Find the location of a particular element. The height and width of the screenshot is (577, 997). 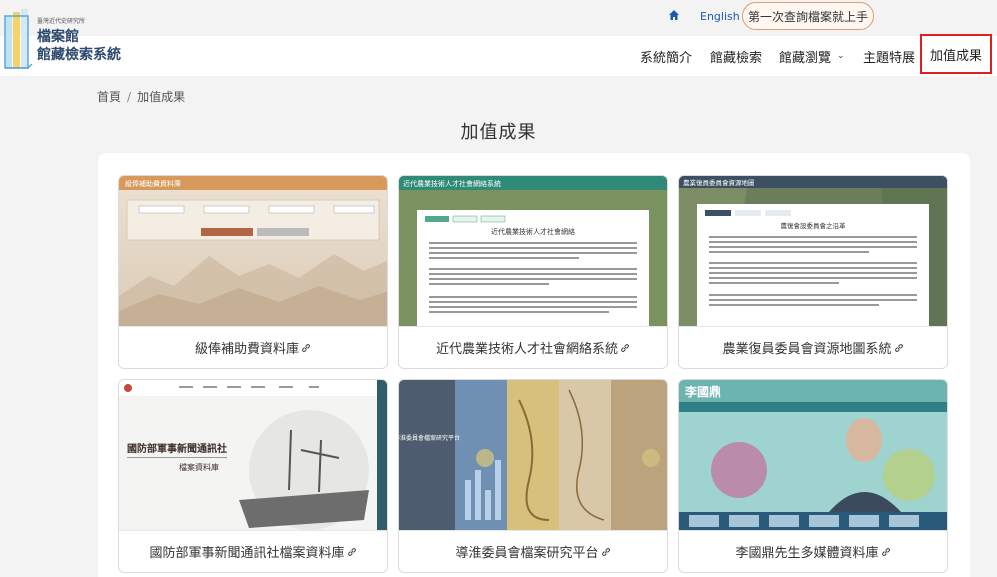

breadcrumb-home: 首頁 is located at coordinates (109, 97).